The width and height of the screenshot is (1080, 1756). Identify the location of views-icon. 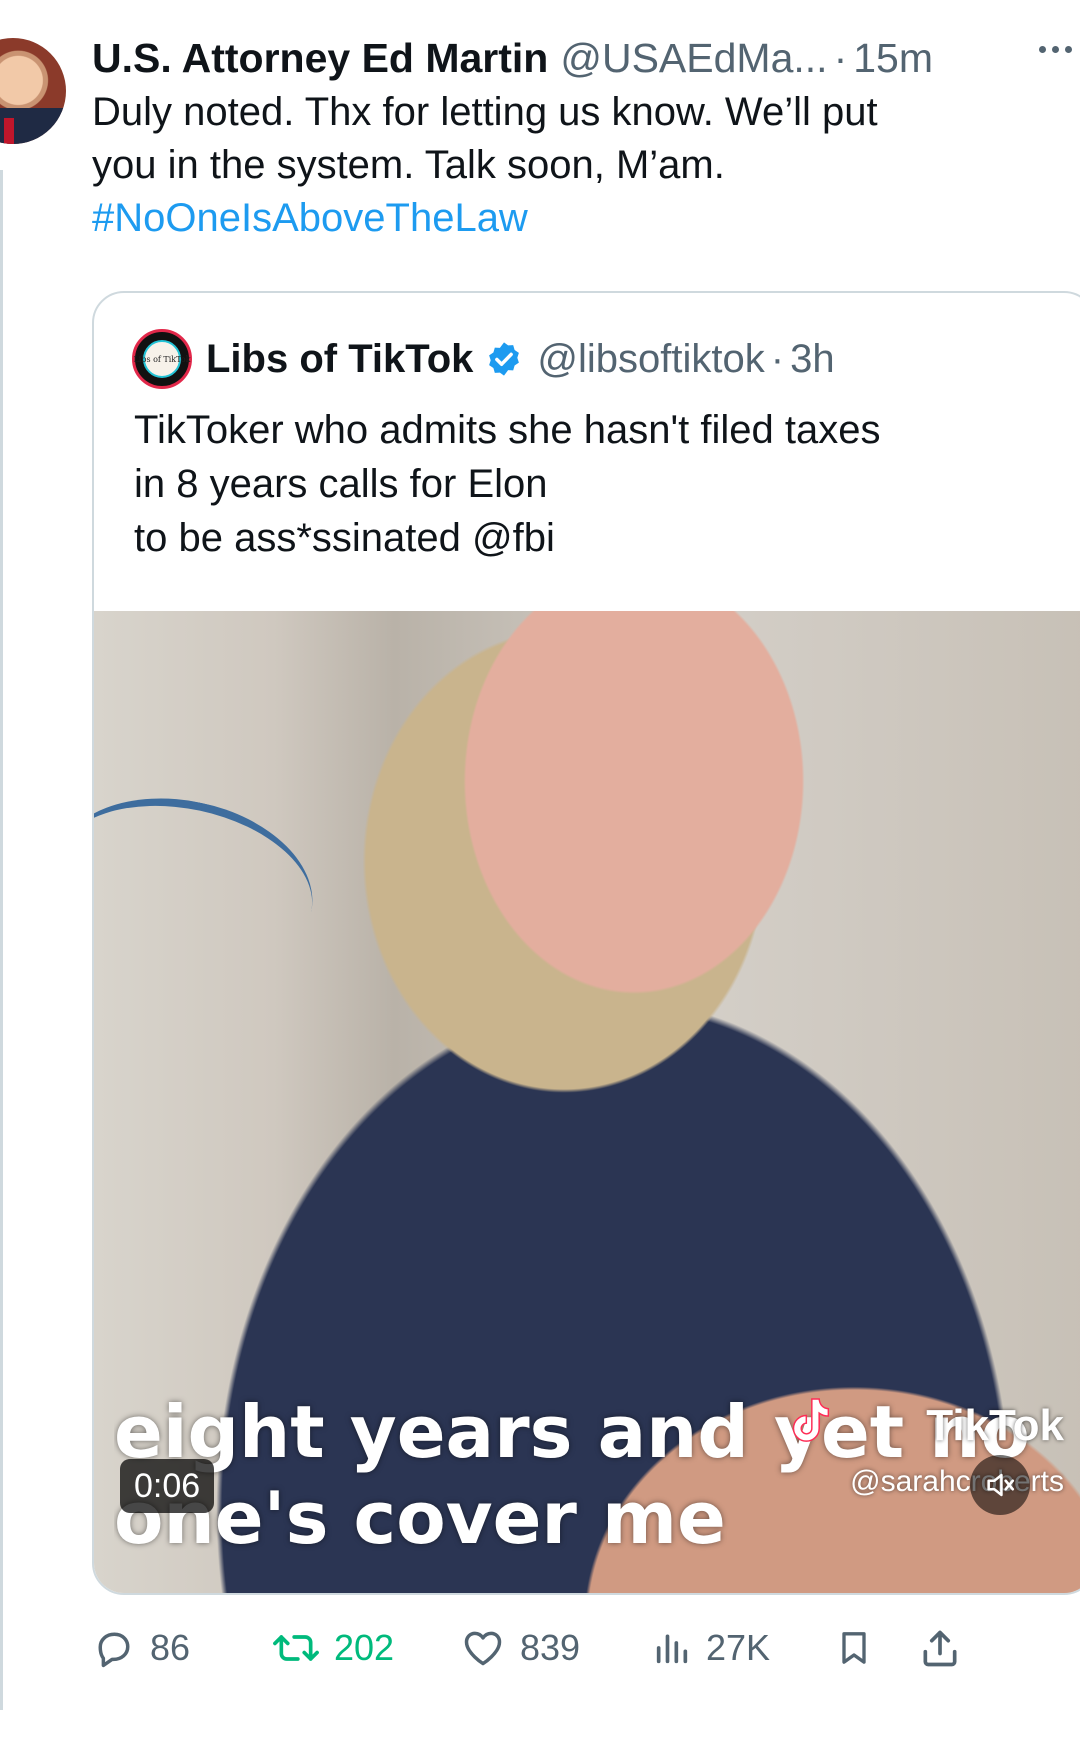
(672, 1649).